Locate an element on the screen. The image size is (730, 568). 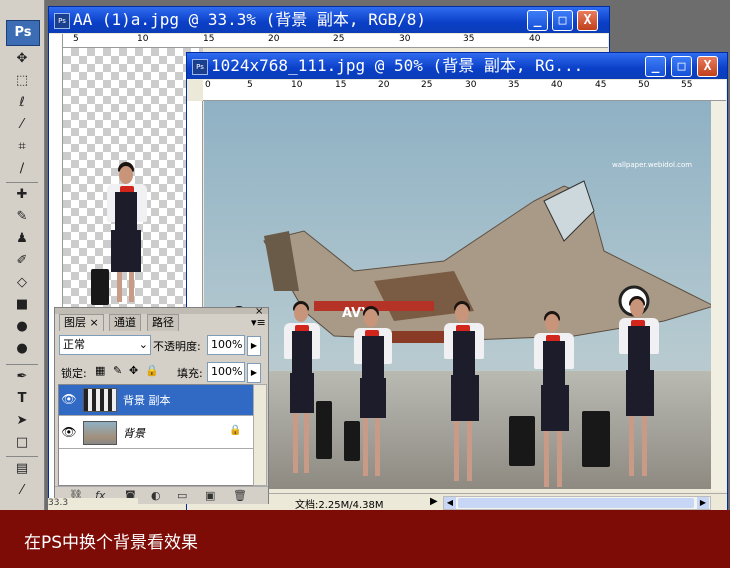
group-icon: ▭ is located at coordinates (182, 495).